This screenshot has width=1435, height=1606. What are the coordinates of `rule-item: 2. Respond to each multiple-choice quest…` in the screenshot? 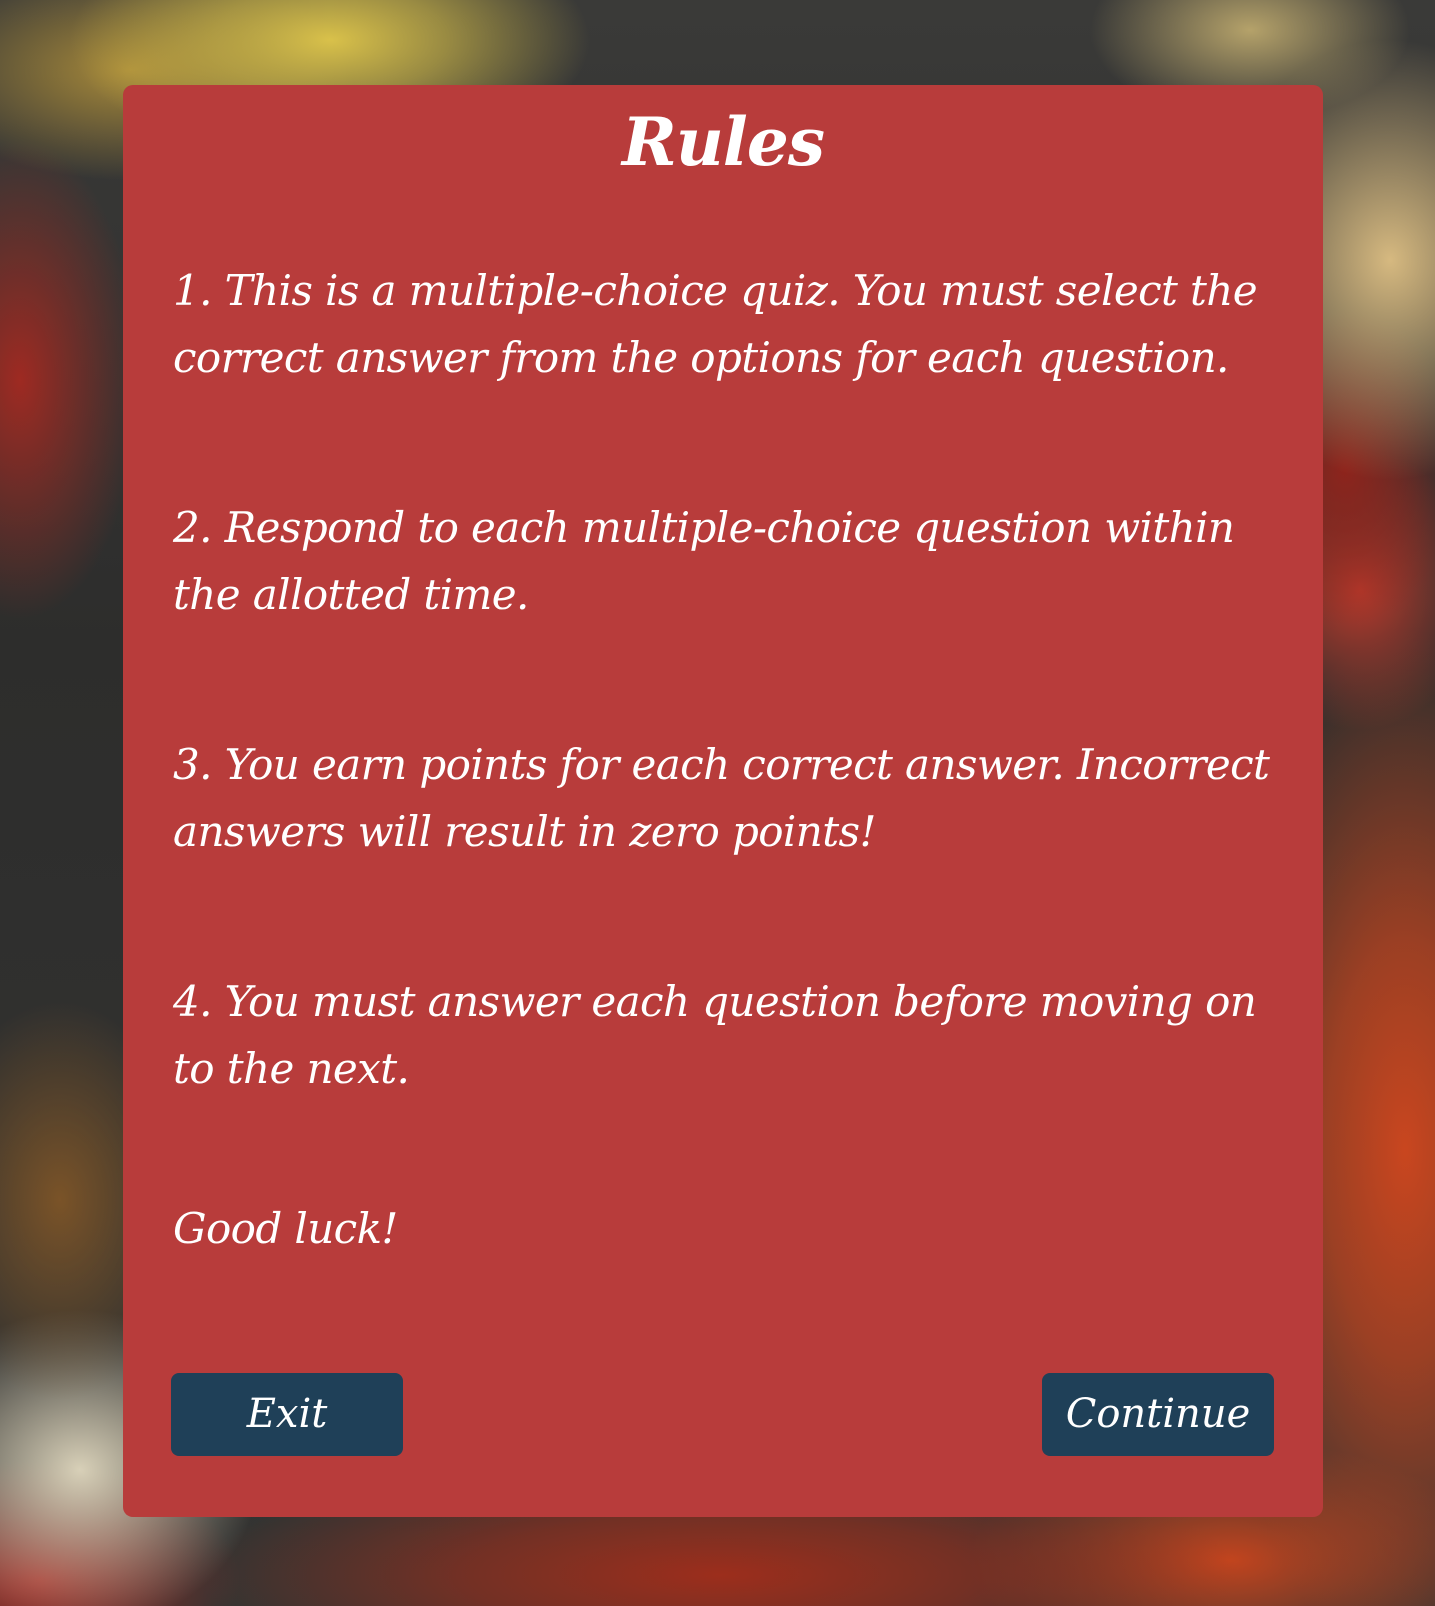 It's located at (704, 561).